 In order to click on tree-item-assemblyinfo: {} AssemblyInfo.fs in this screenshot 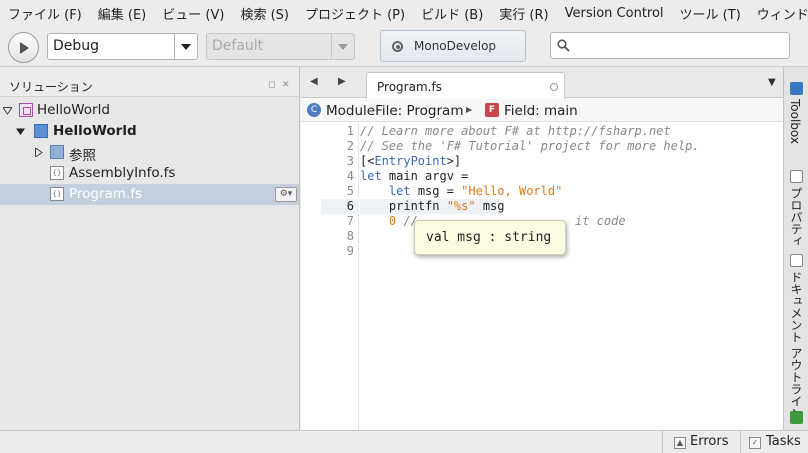, I will do `click(149, 173)`.